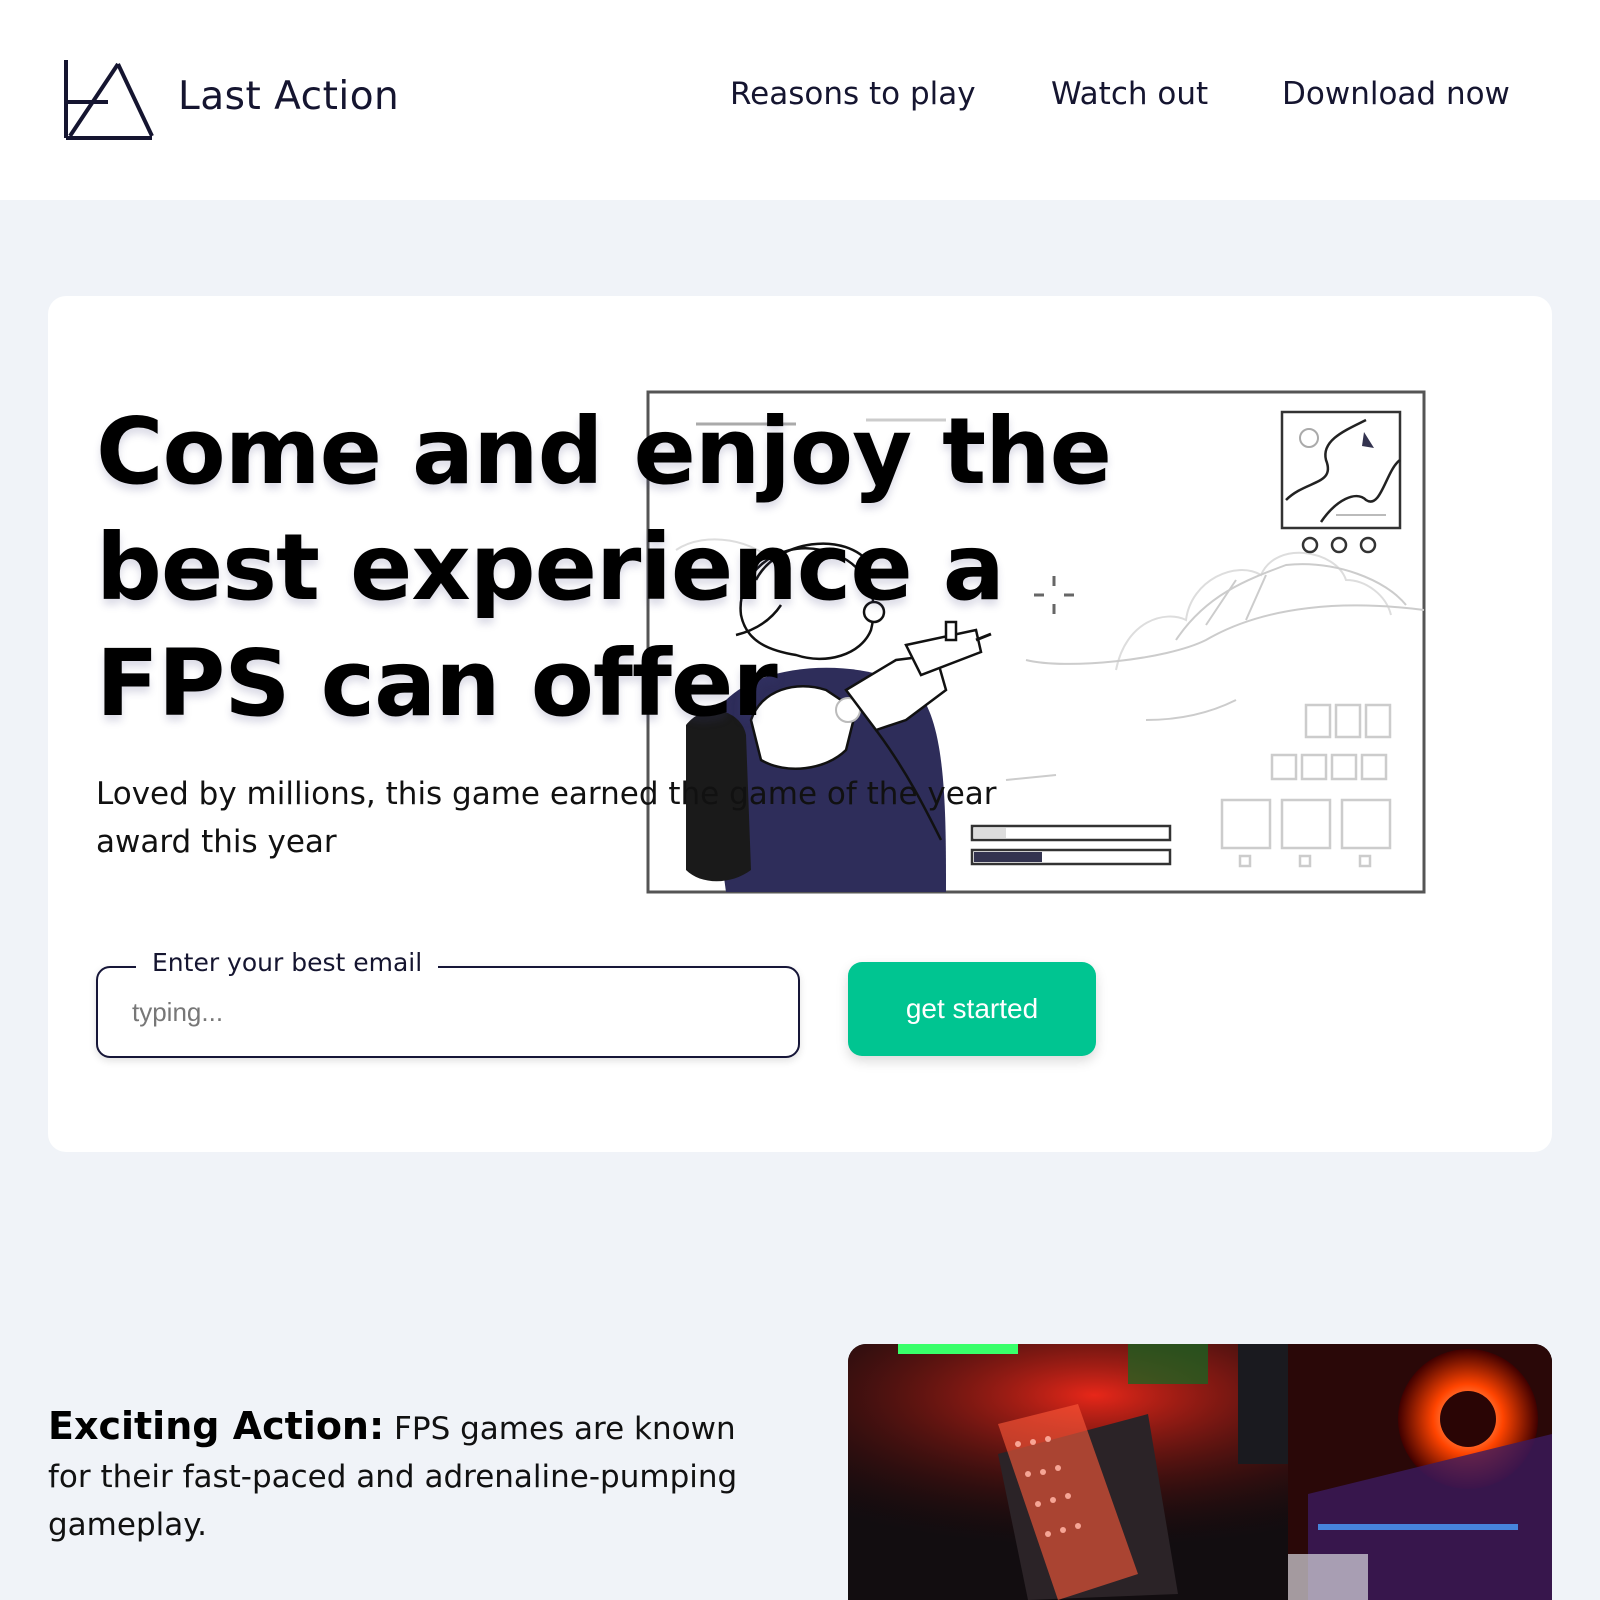  I want to click on email-field-wrapper: Enter your best email, so click(448, 1003).